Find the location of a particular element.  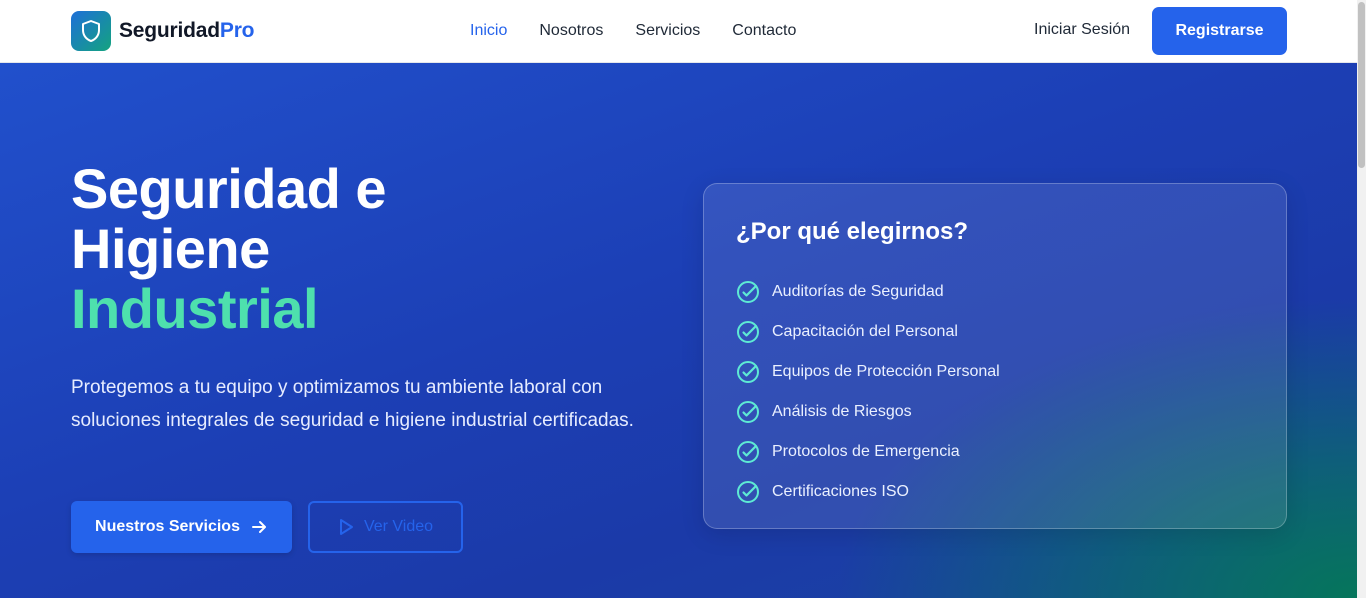

list-item: Auditorías de Seguridad is located at coordinates (868, 292).